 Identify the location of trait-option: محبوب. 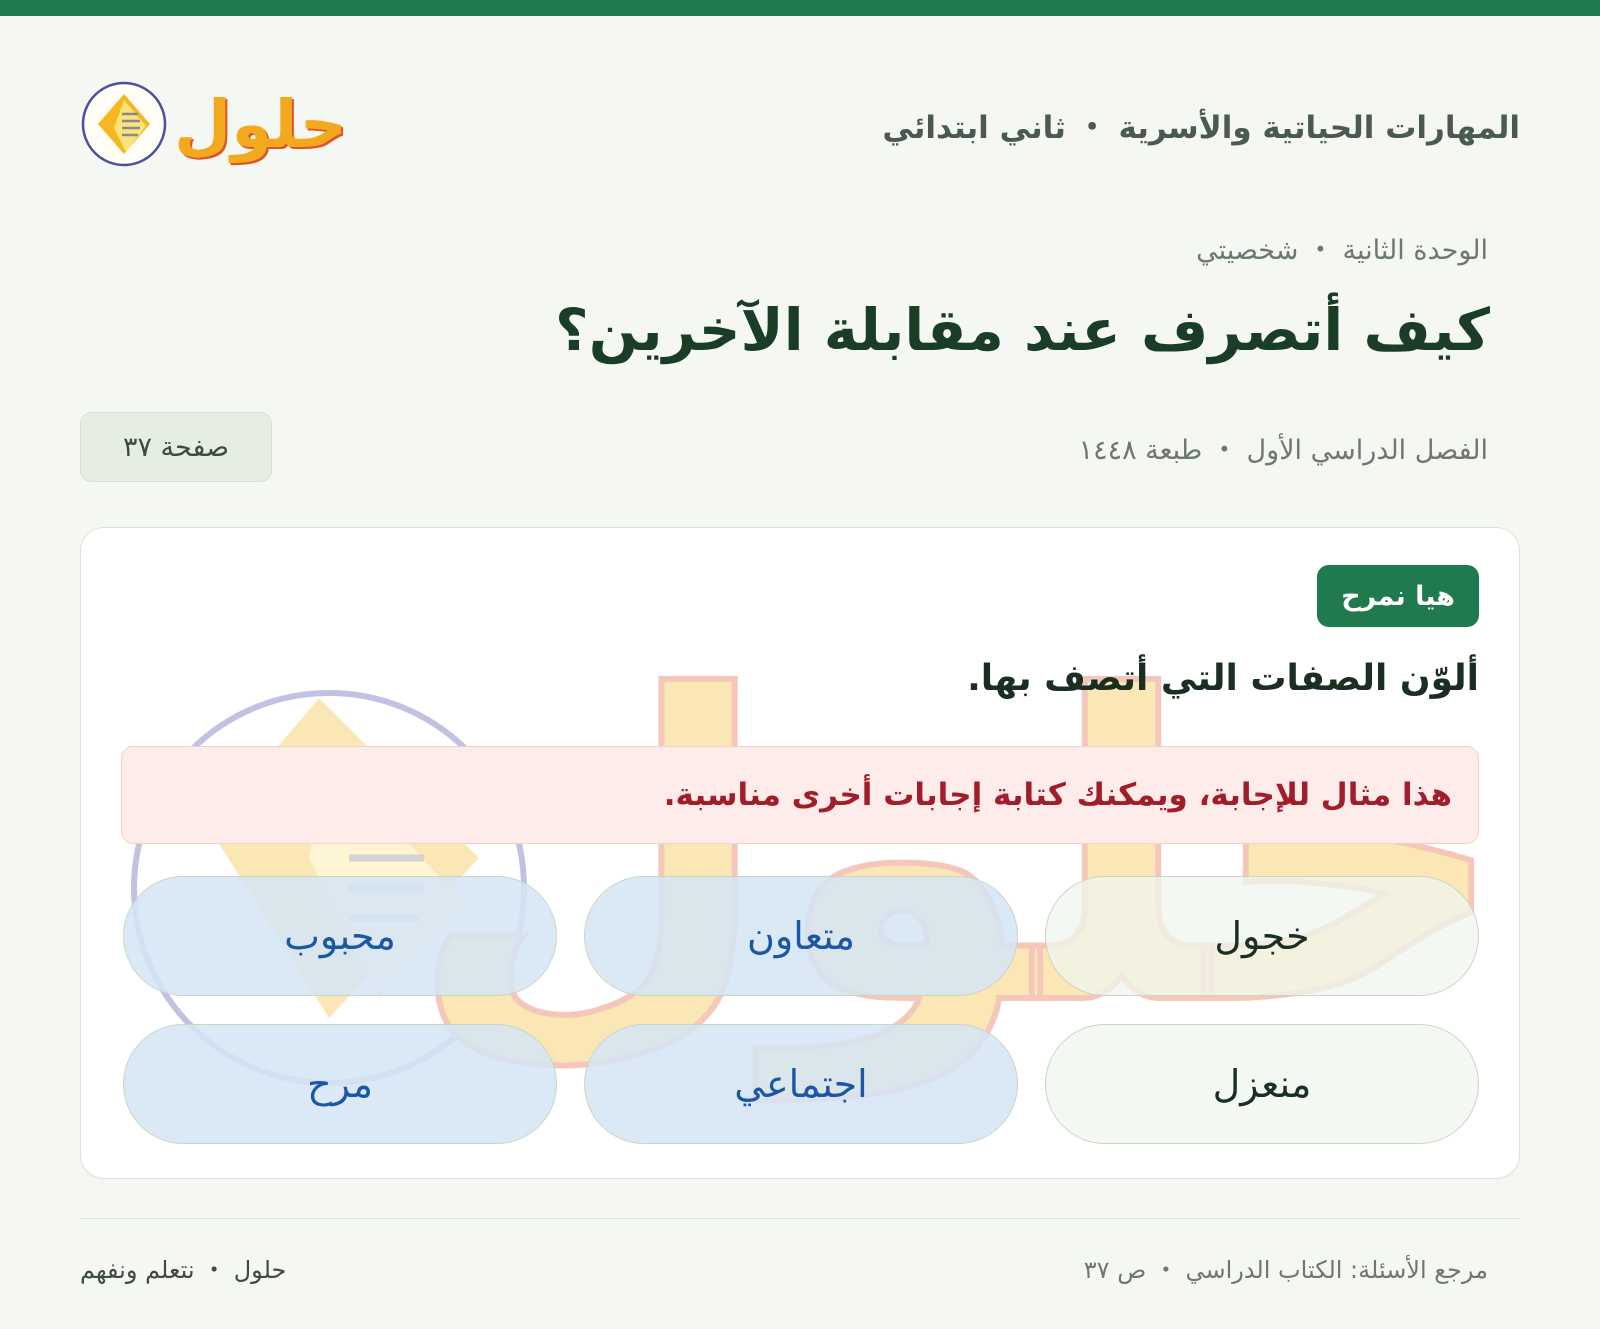
(340, 936).